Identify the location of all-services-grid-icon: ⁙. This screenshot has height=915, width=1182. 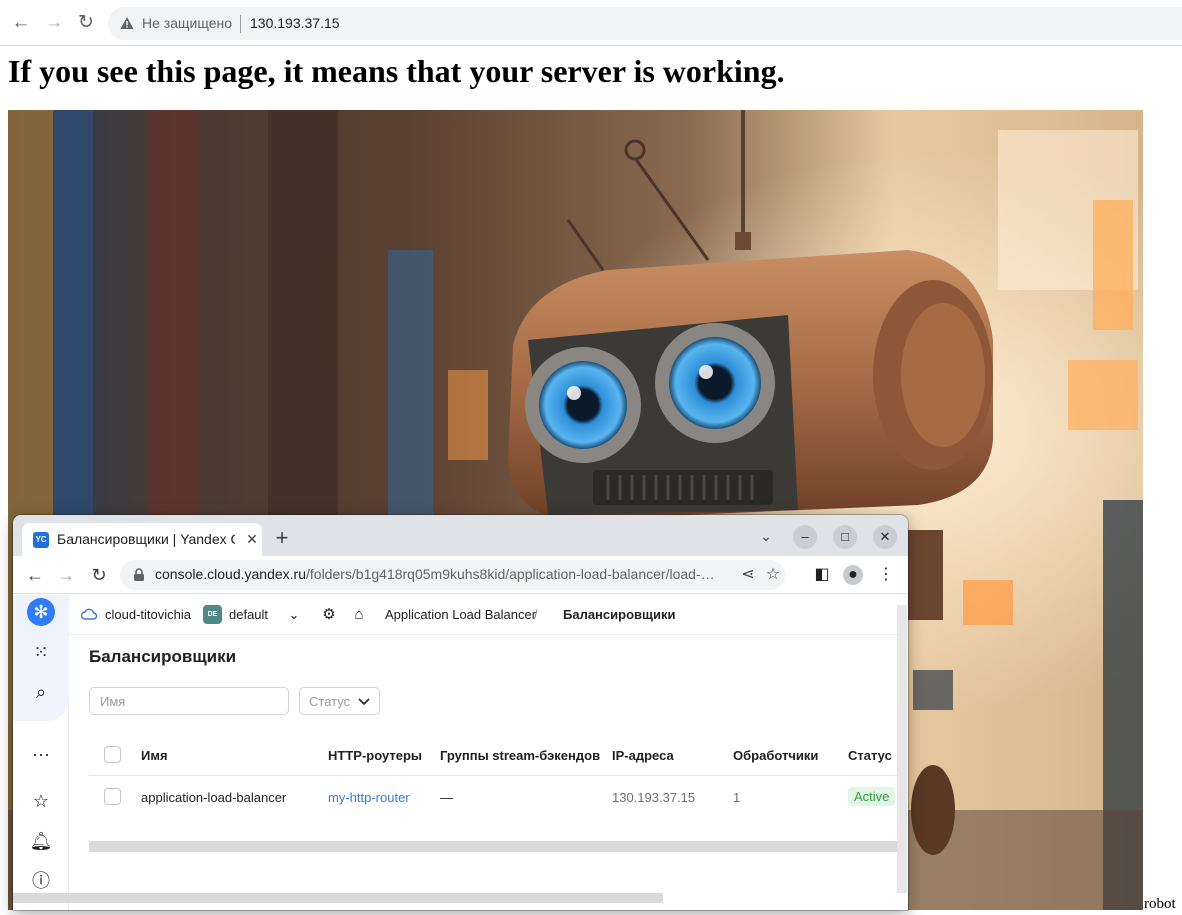
(41, 652).